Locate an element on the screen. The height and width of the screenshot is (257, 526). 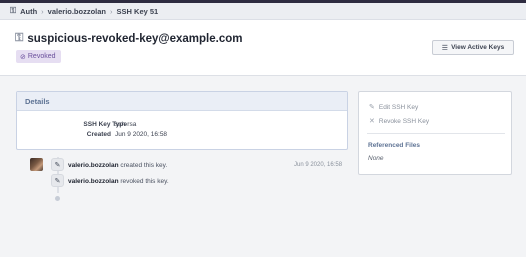
revoke-ssh-key-label: Revoke SSH Key is located at coordinates (404, 121).